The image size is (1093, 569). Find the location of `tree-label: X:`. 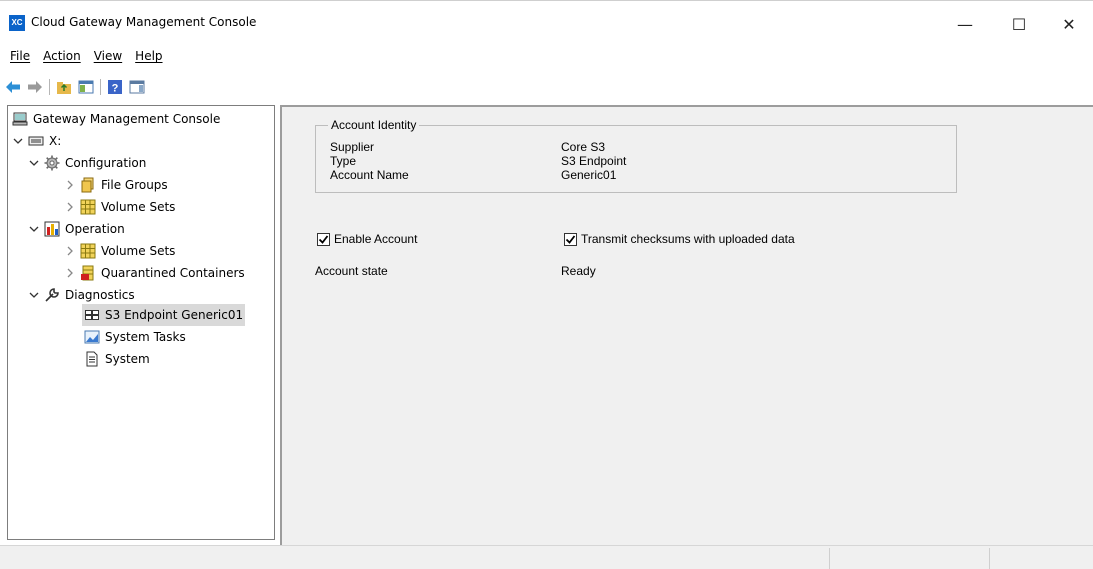

tree-label: X: is located at coordinates (55, 141).